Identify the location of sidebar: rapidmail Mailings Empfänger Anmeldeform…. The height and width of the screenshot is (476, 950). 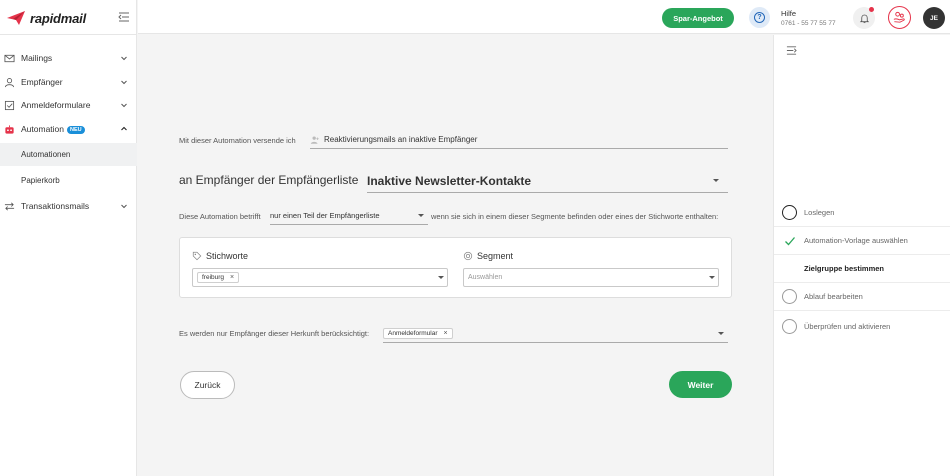
(68, 238).